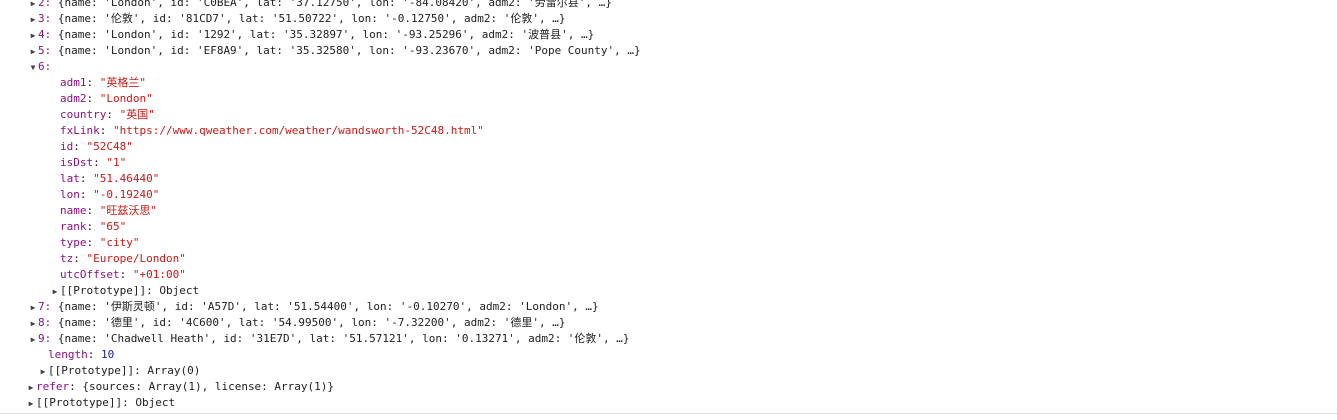  I want to click on tree-row-6: ▼ 6:, so click(668, 67).